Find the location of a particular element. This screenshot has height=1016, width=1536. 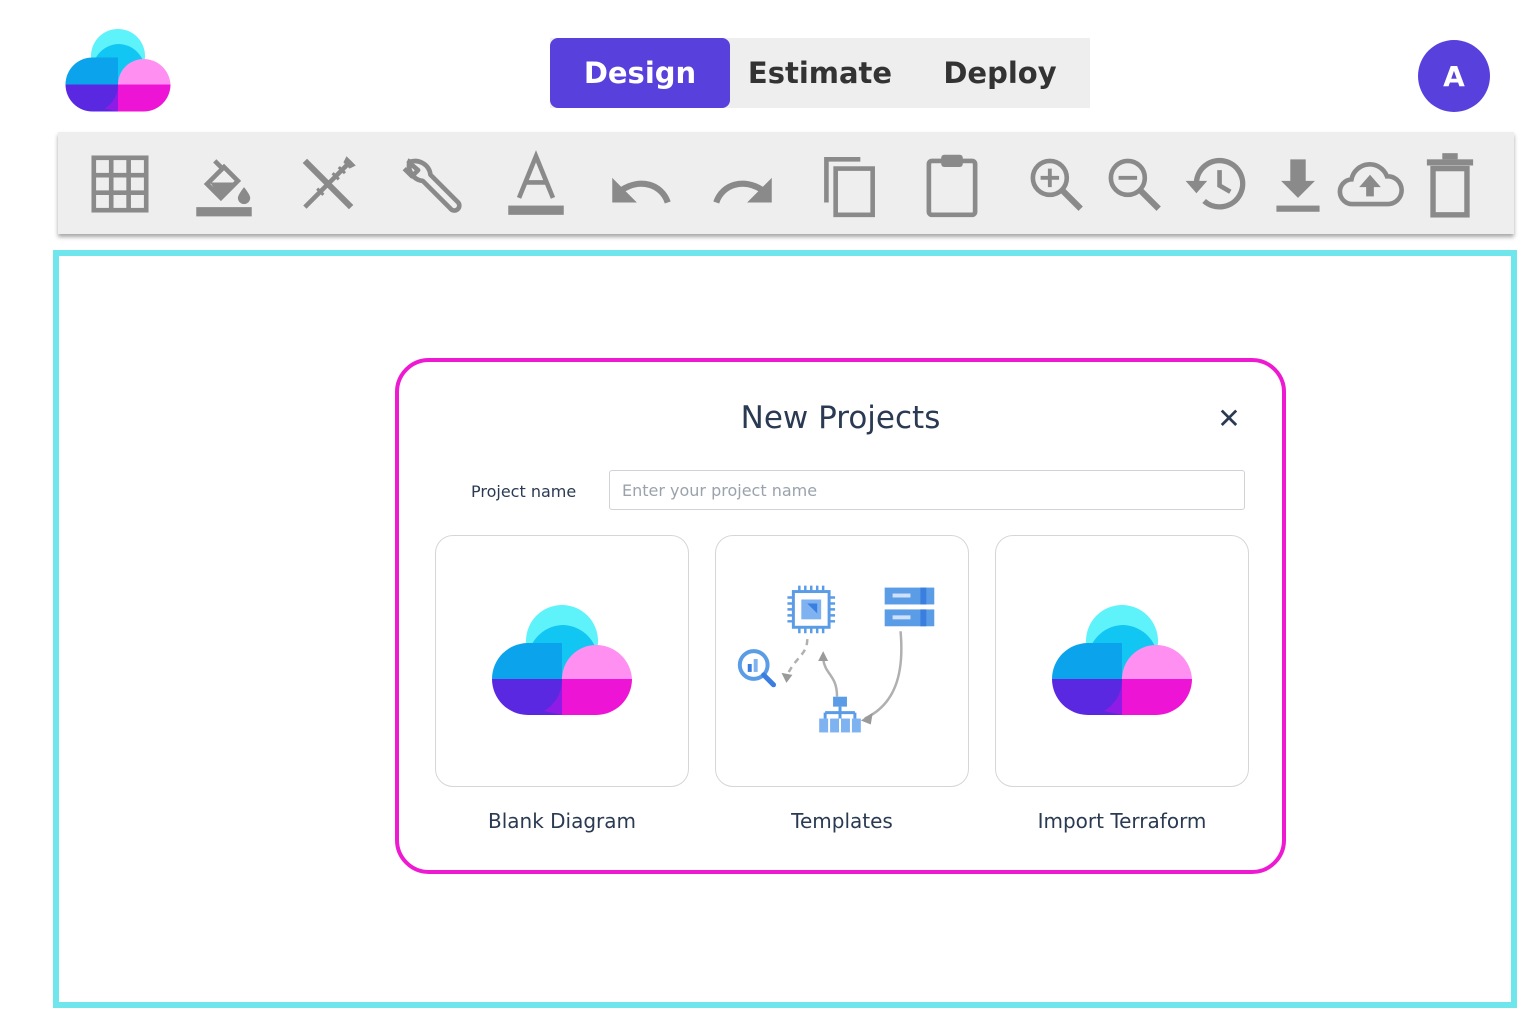

import-terraform-card is located at coordinates (1122, 661).